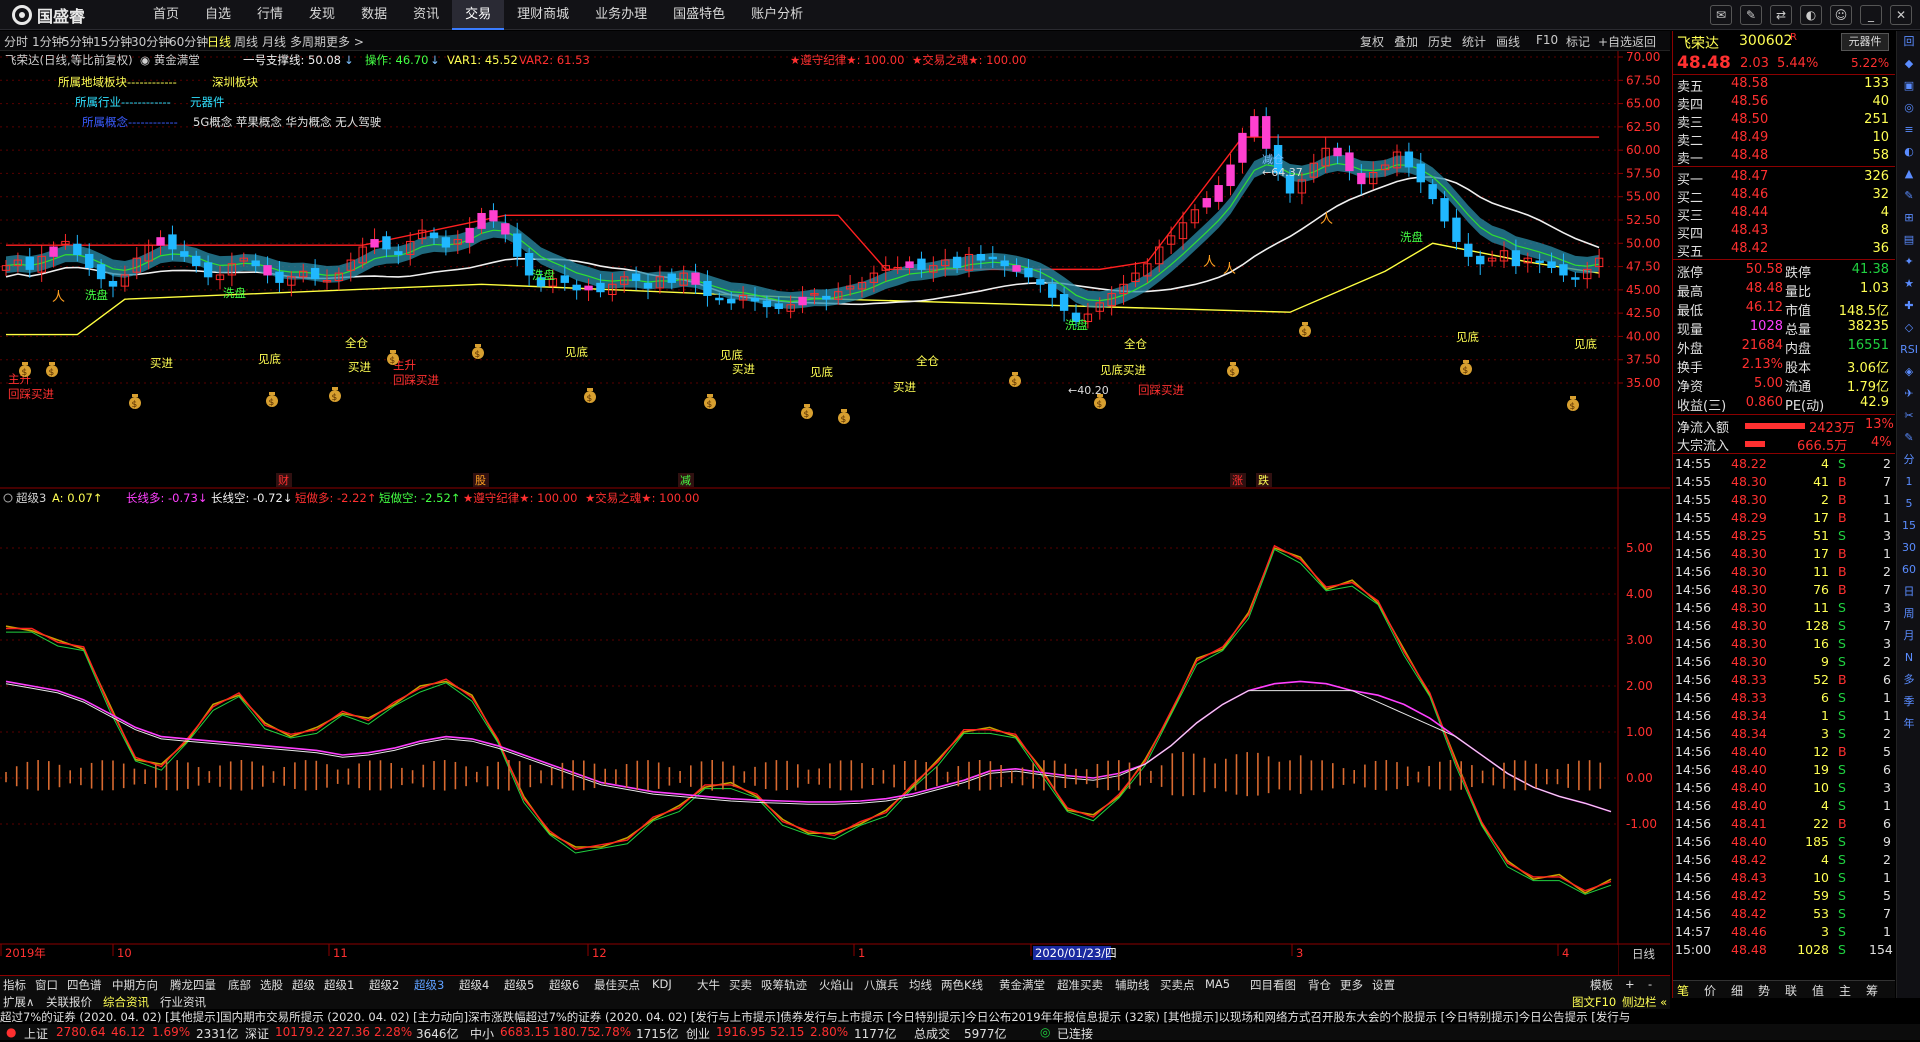  I want to click on chart-tool-0: 复权, so click(1372, 41).